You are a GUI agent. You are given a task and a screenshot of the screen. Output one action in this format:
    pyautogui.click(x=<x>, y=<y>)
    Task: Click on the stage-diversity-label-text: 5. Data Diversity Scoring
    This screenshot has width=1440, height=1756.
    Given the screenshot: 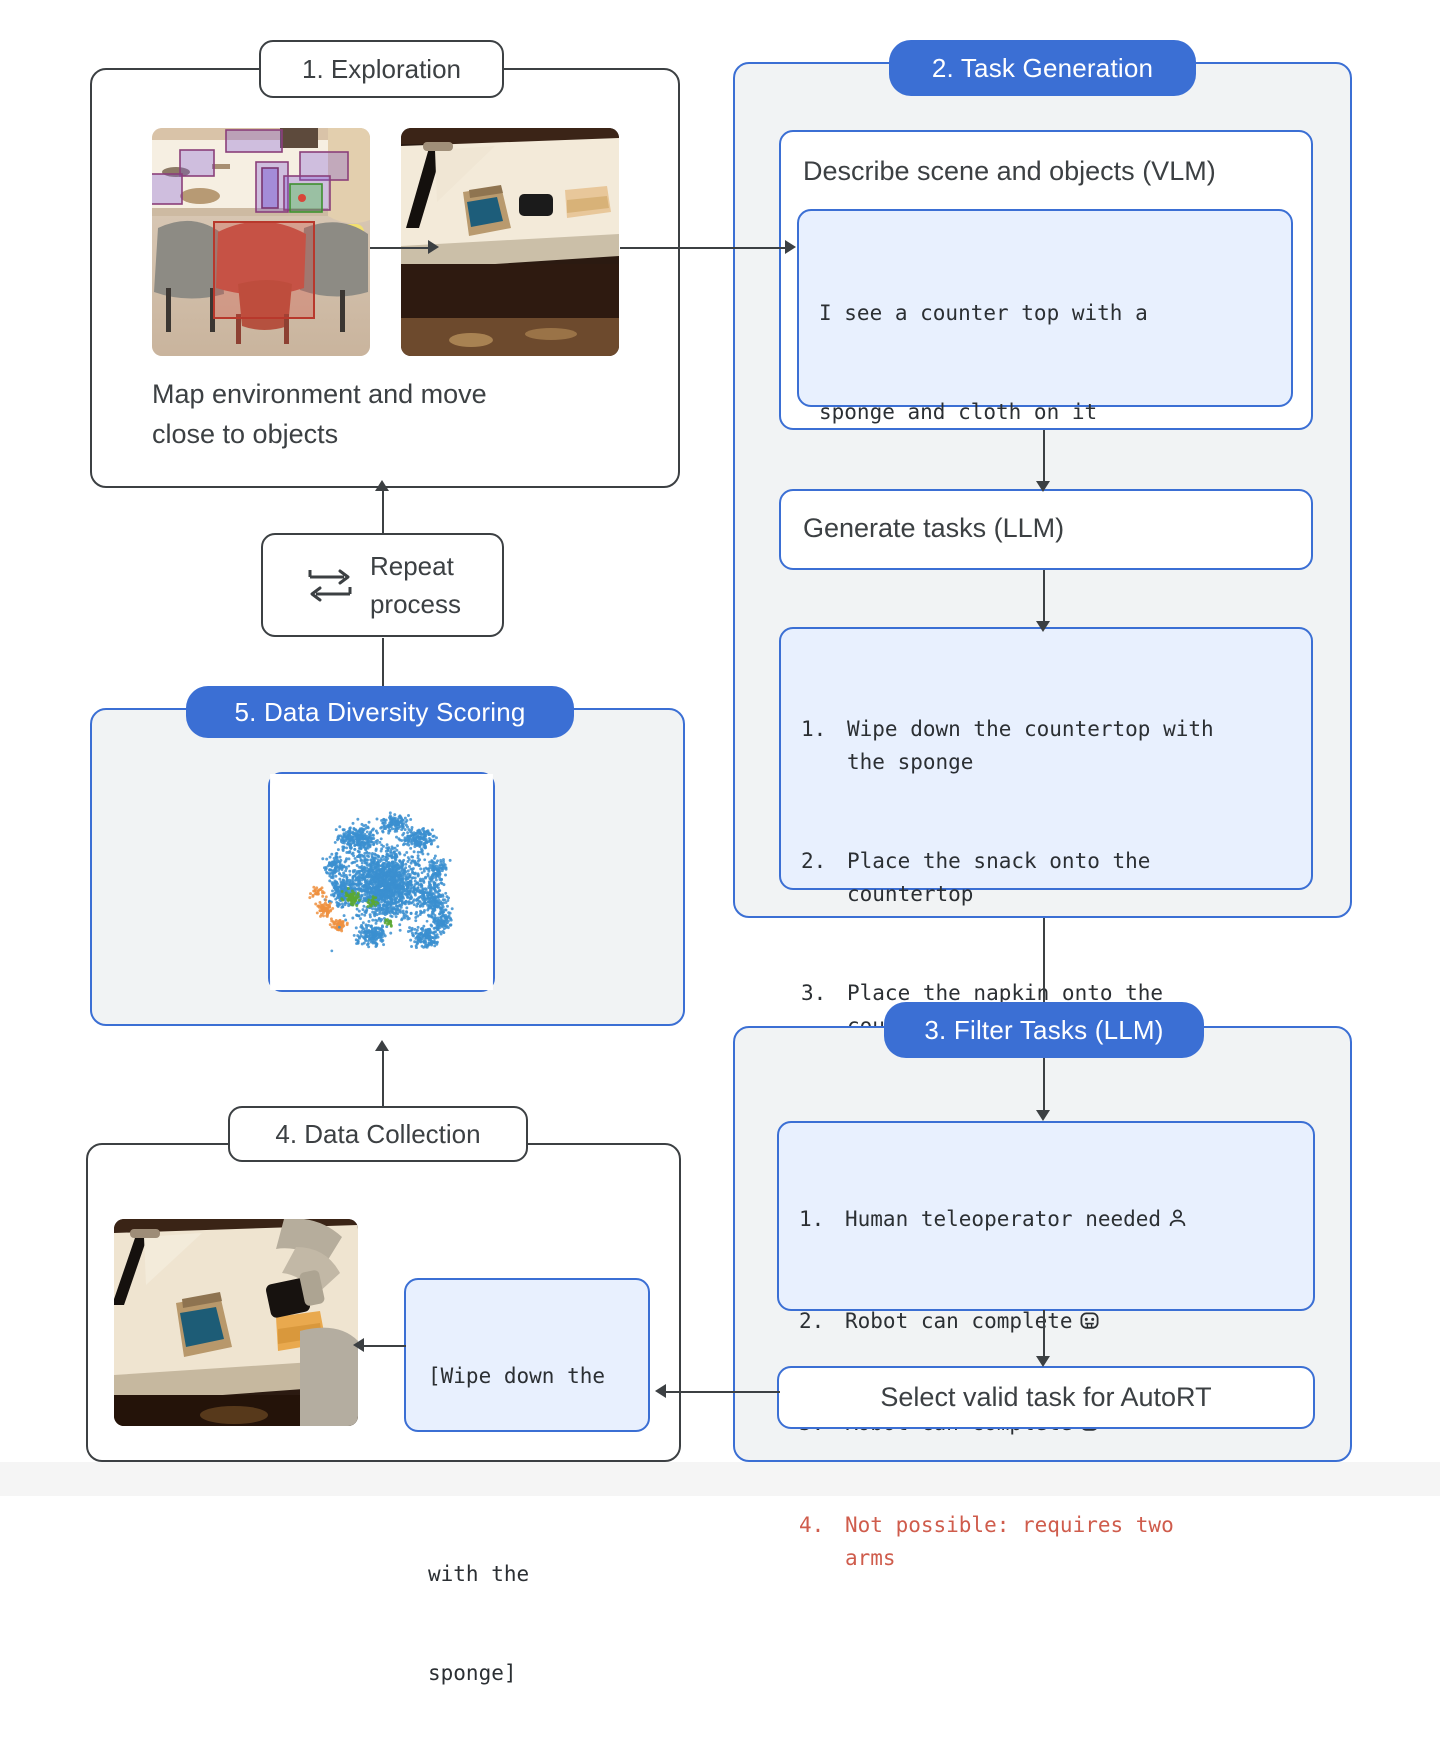 What is the action you would take?
    pyautogui.click(x=380, y=711)
    